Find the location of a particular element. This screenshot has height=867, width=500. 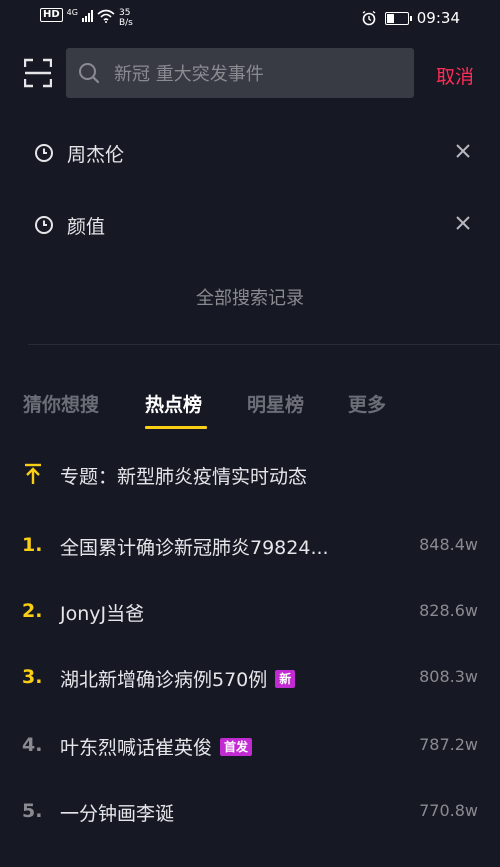

wifi-icon is located at coordinates (106, 16).